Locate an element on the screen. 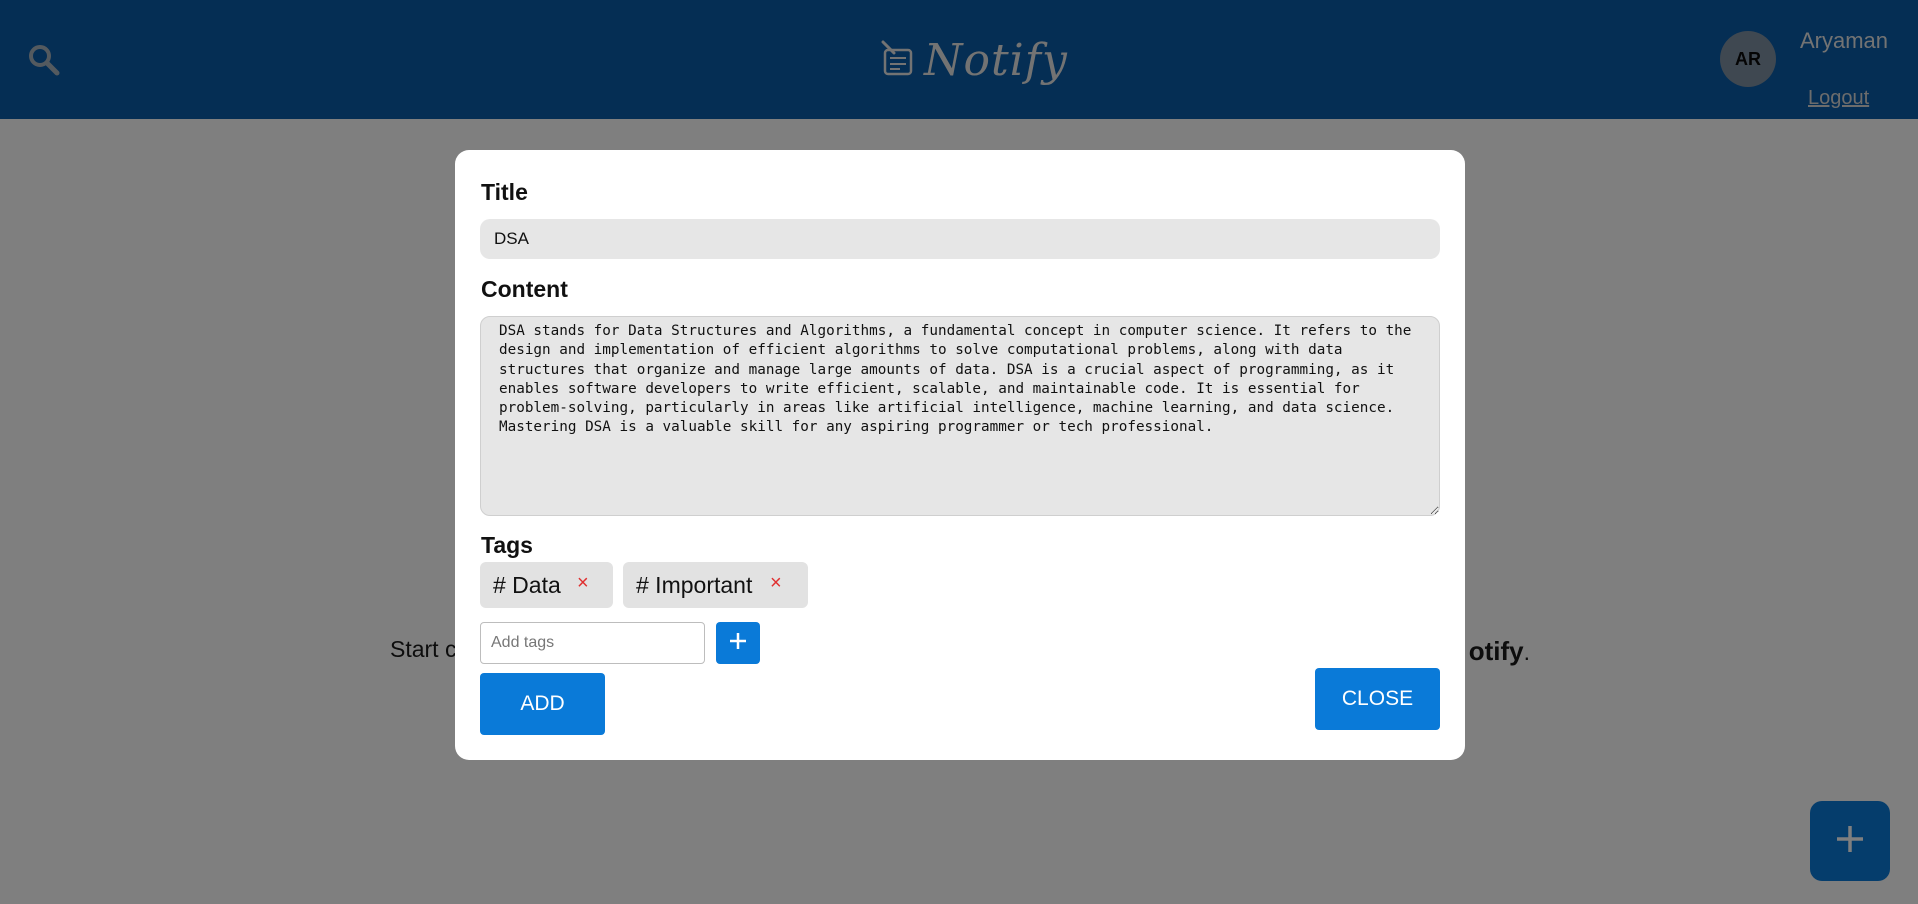 The image size is (1918, 904). tag-chip: # Important × is located at coordinates (715, 585).